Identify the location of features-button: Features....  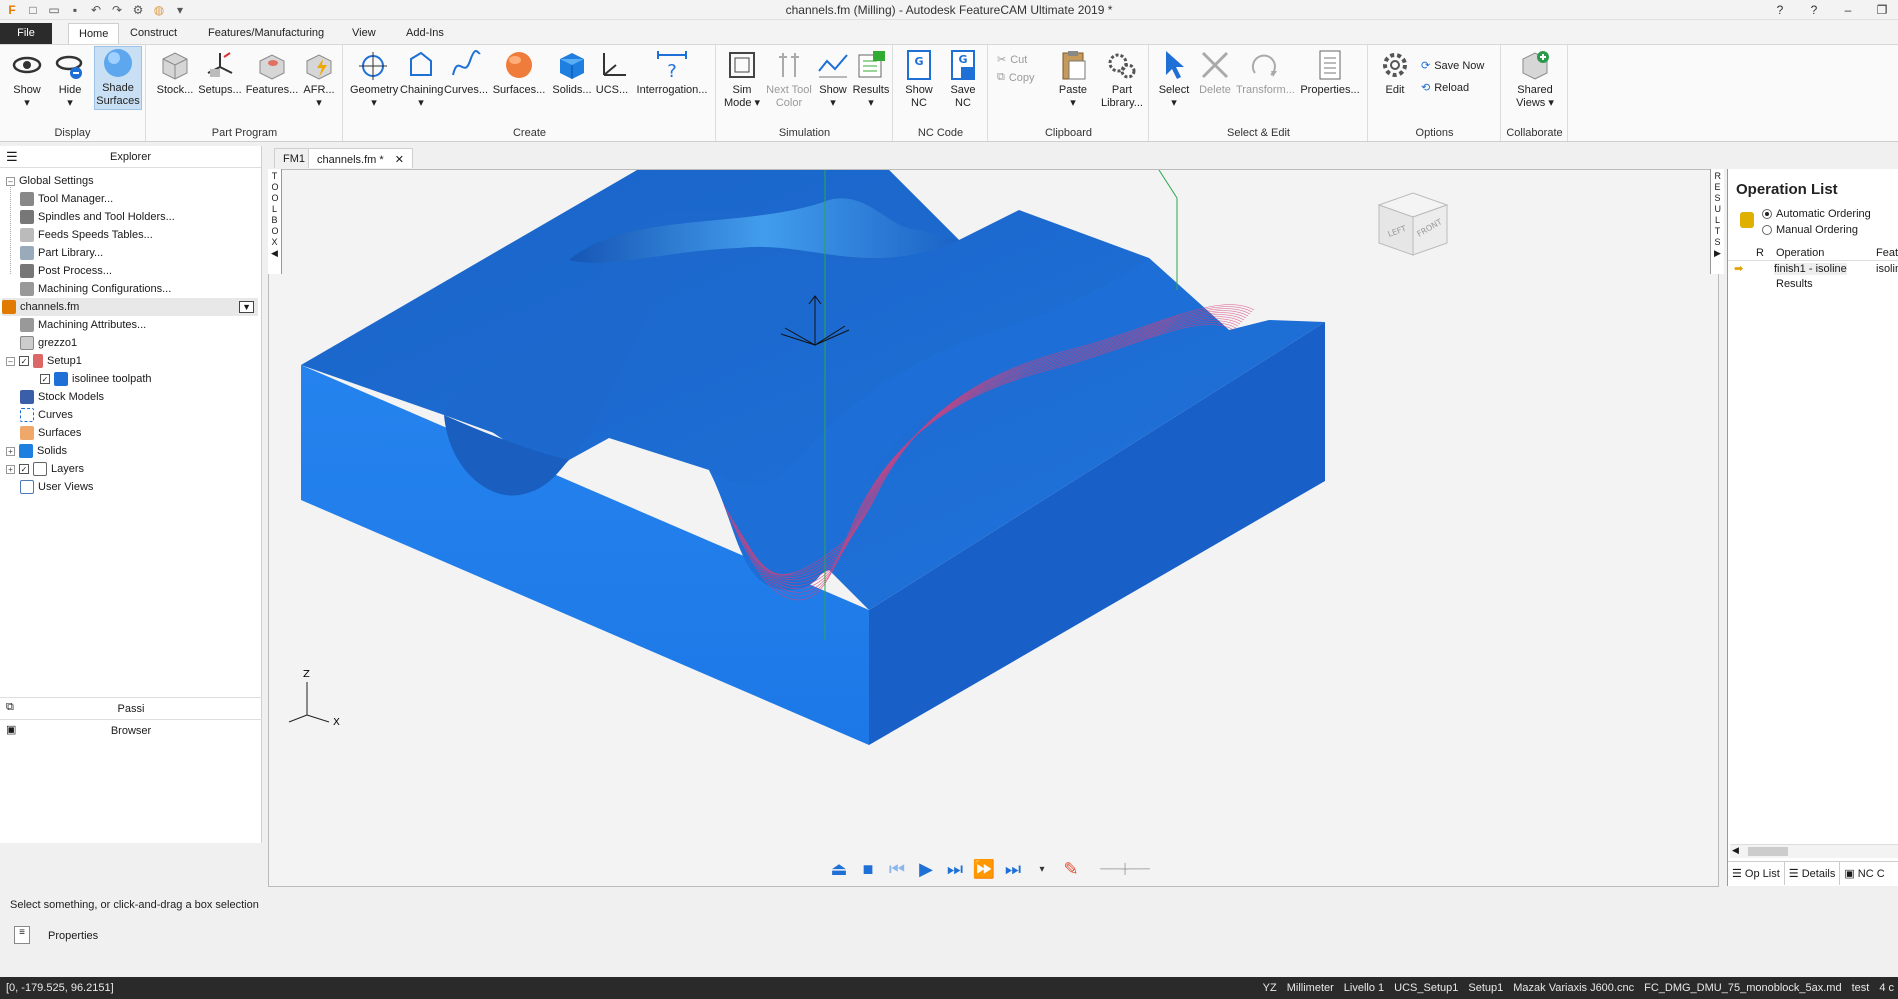
(272, 73).